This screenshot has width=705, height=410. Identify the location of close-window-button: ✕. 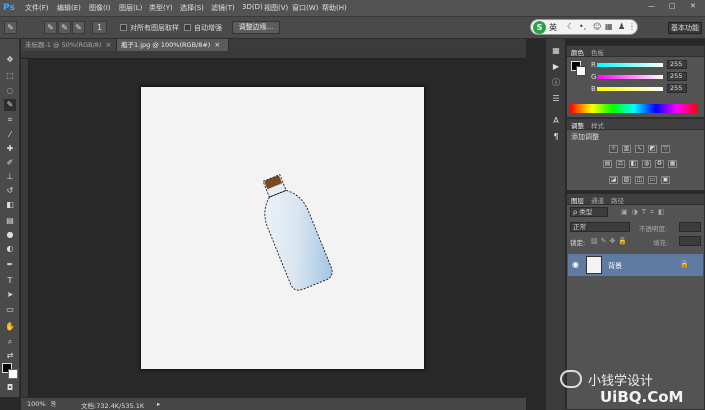
(693, 6).